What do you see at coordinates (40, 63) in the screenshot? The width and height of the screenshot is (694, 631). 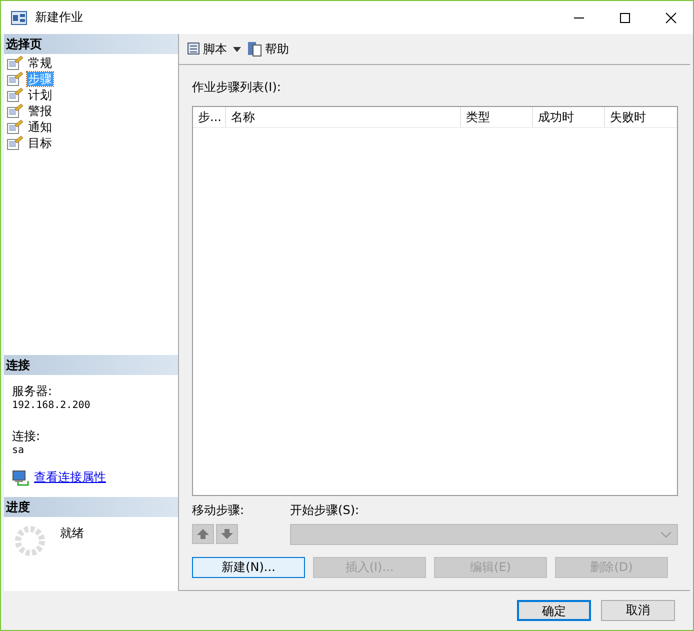 I see `page-item: 常规` at bounding box center [40, 63].